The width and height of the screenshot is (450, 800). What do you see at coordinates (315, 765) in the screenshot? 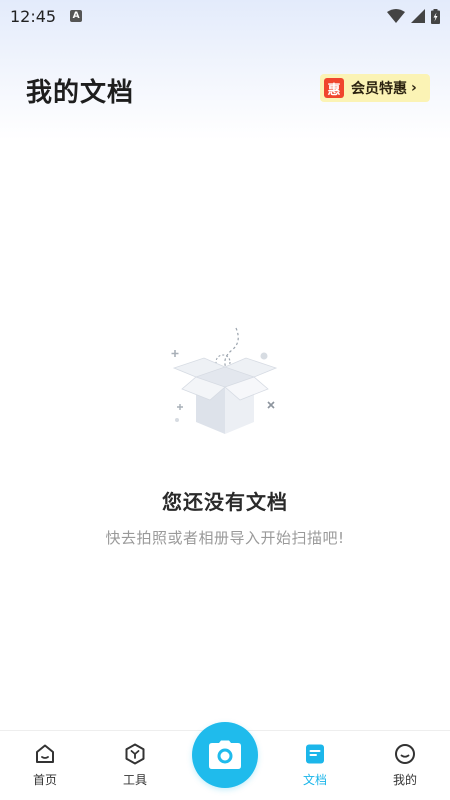
I see `nav-item-documents: 文档` at bounding box center [315, 765].